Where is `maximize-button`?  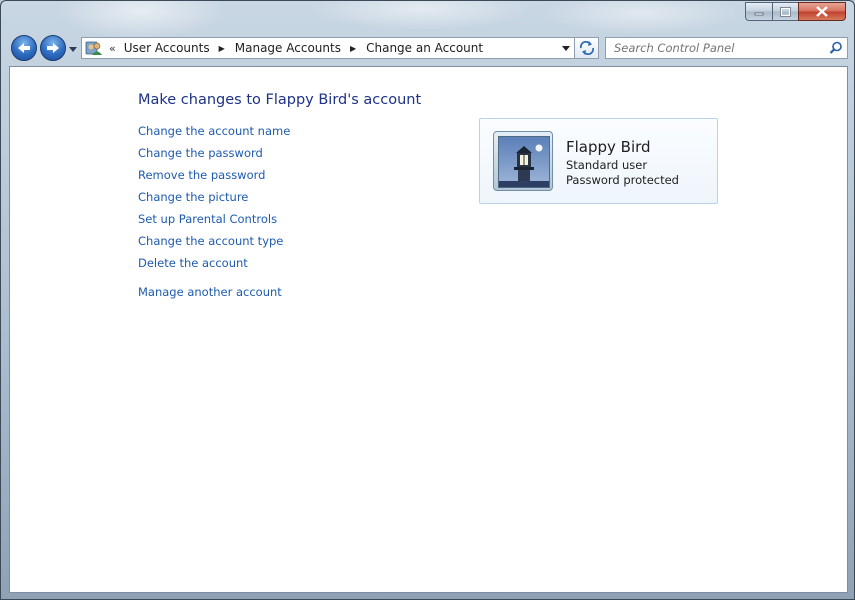 maximize-button is located at coordinates (785, 11).